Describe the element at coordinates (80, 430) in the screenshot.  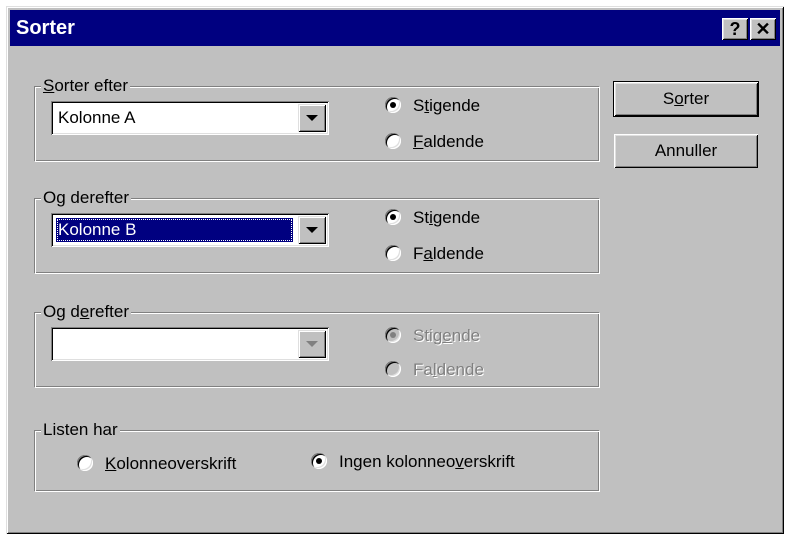
I see `list-has-legend: Listen har` at that location.